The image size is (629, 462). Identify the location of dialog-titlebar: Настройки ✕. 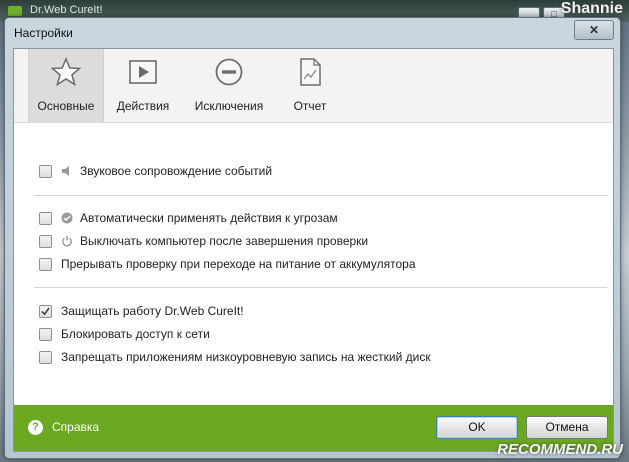
(312, 33).